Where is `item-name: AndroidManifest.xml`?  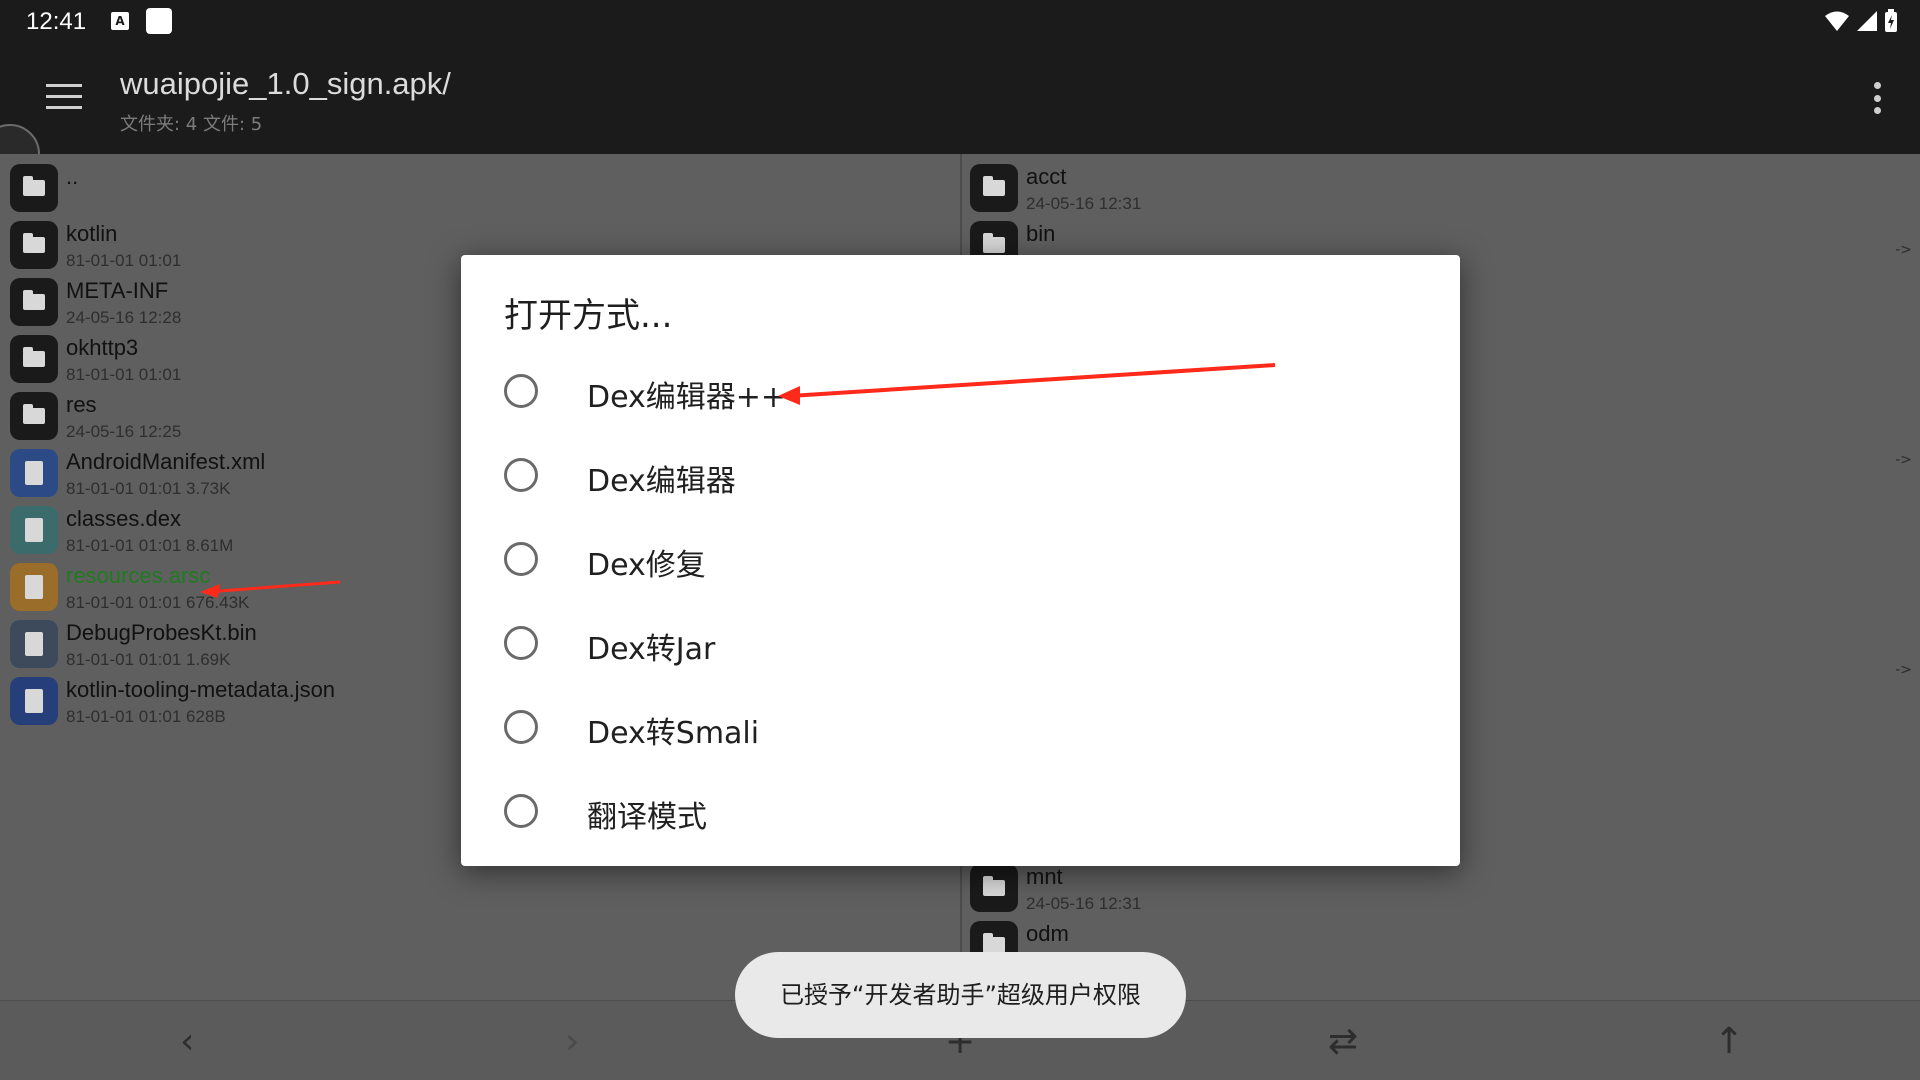
item-name: AndroidManifest.xml is located at coordinates (166, 461).